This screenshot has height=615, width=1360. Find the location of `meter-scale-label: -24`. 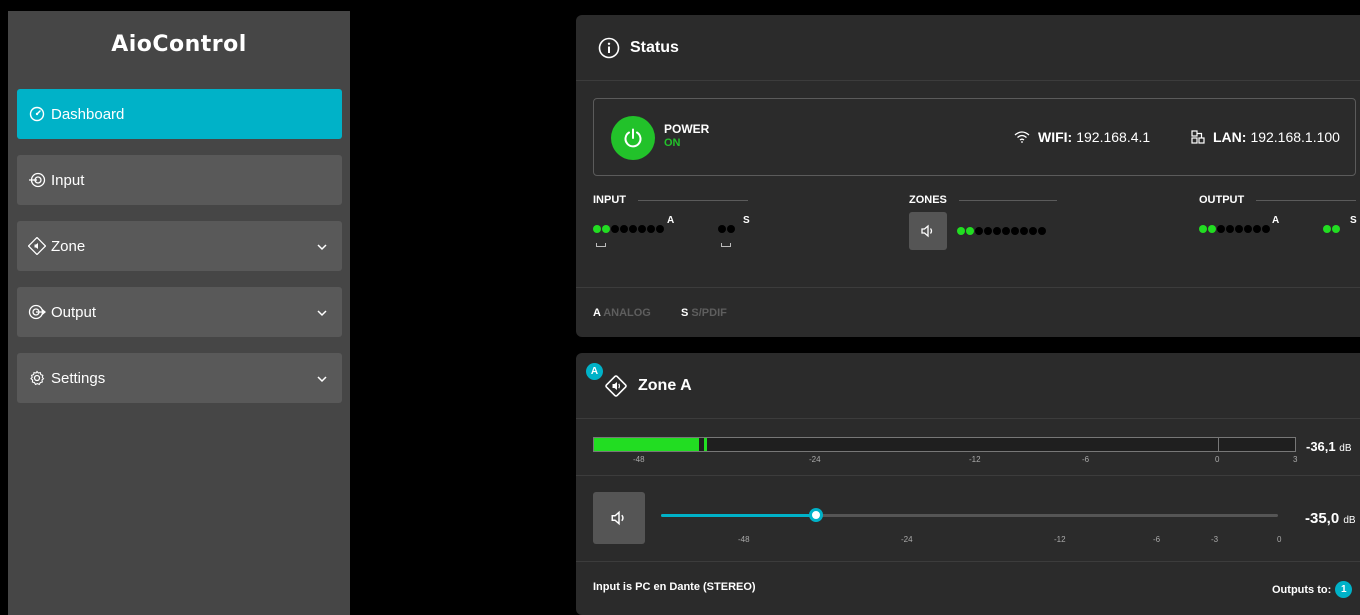

meter-scale-label: -24 is located at coordinates (815, 459).